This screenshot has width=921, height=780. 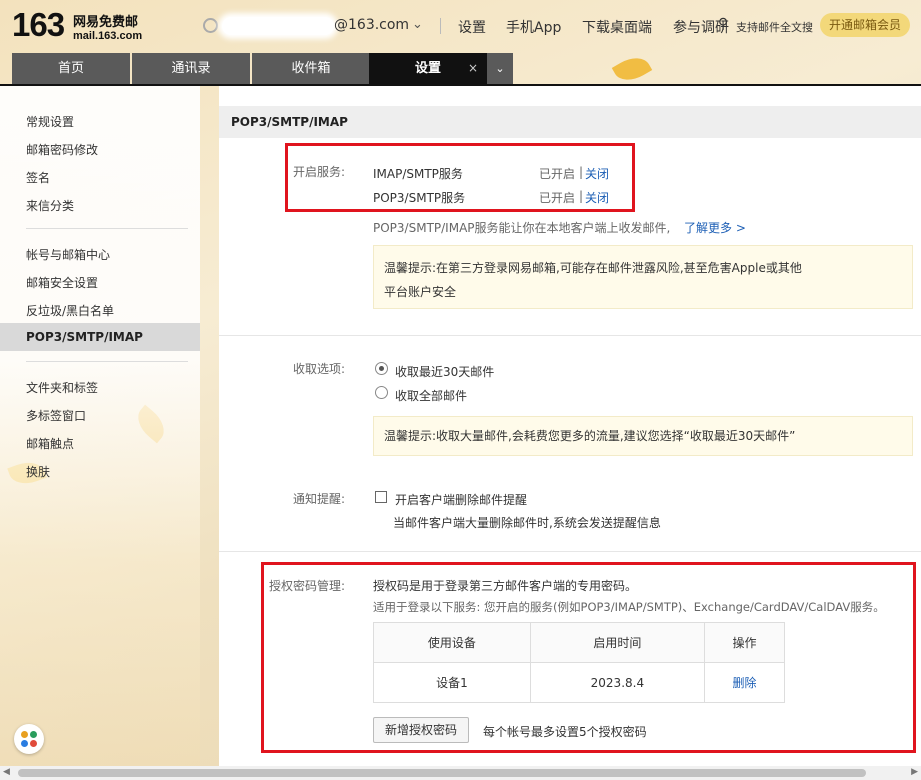 What do you see at coordinates (38, 25) in the screenshot?
I see `logo-number: 163` at bounding box center [38, 25].